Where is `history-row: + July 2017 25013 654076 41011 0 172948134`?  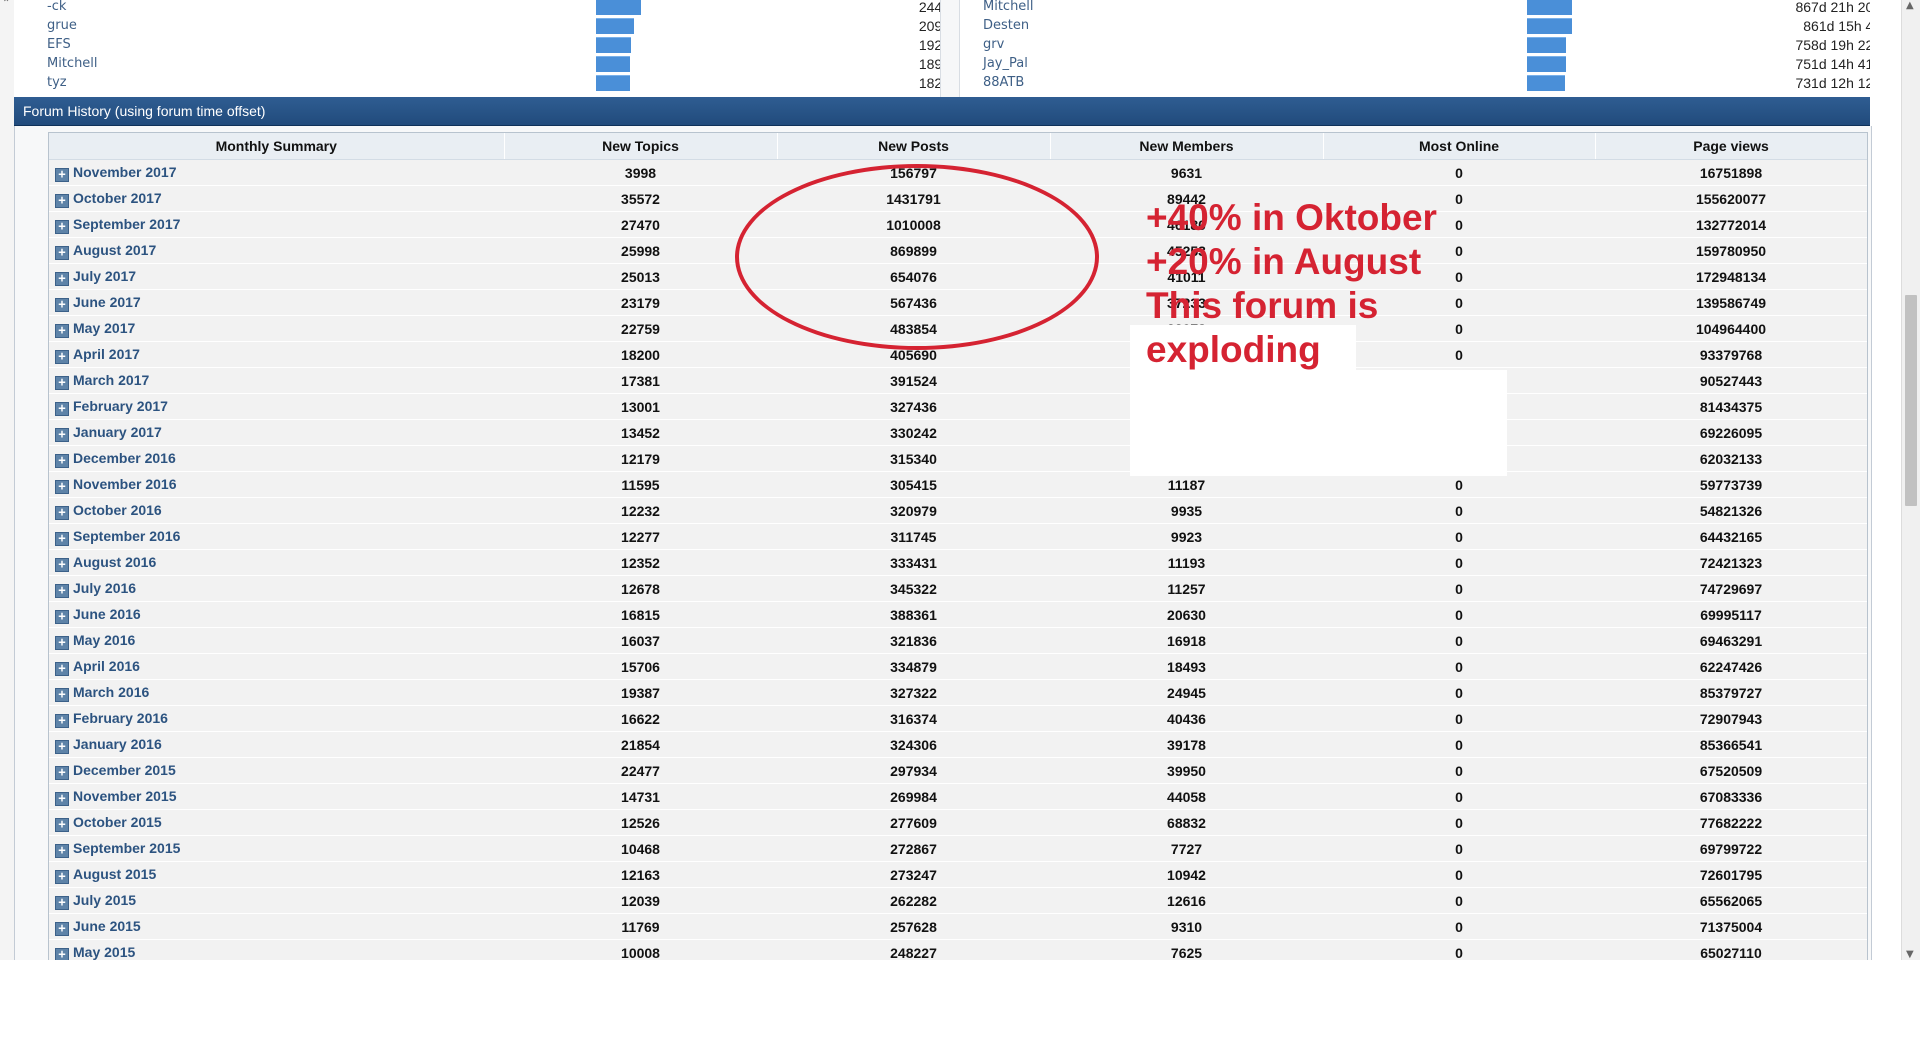 history-row: + July 2017 25013 654076 41011 0 172948134 is located at coordinates (958, 276).